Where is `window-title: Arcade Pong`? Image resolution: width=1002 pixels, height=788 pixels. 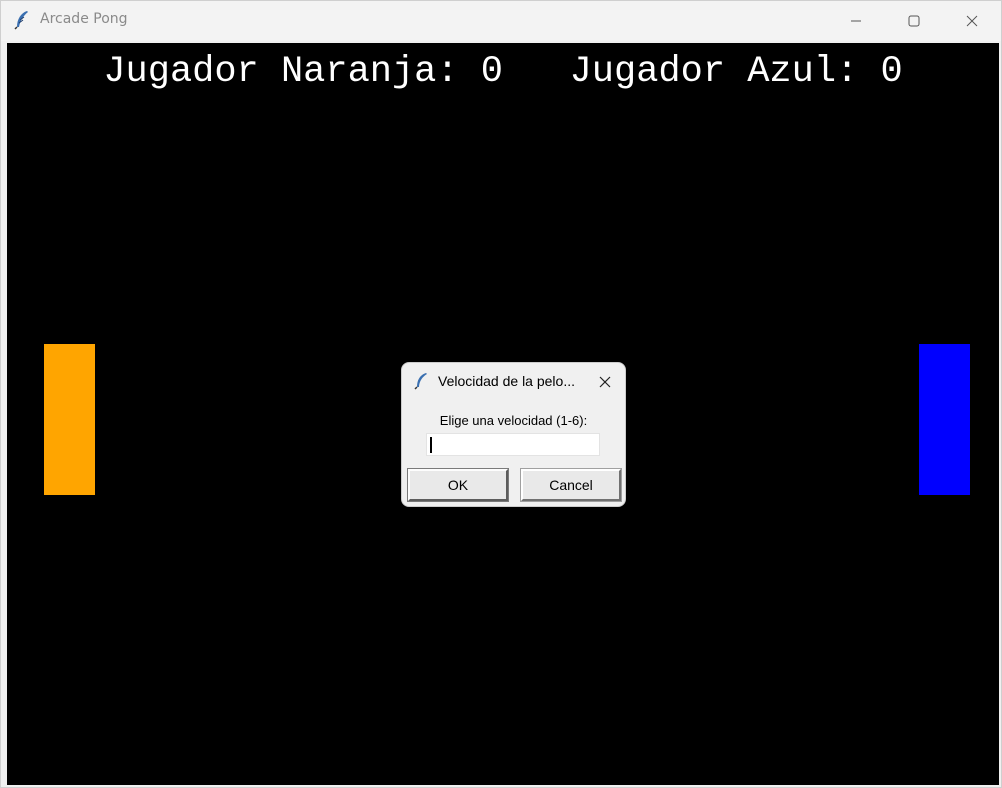 window-title: Arcade Pong is located at coordinates (84, 19).